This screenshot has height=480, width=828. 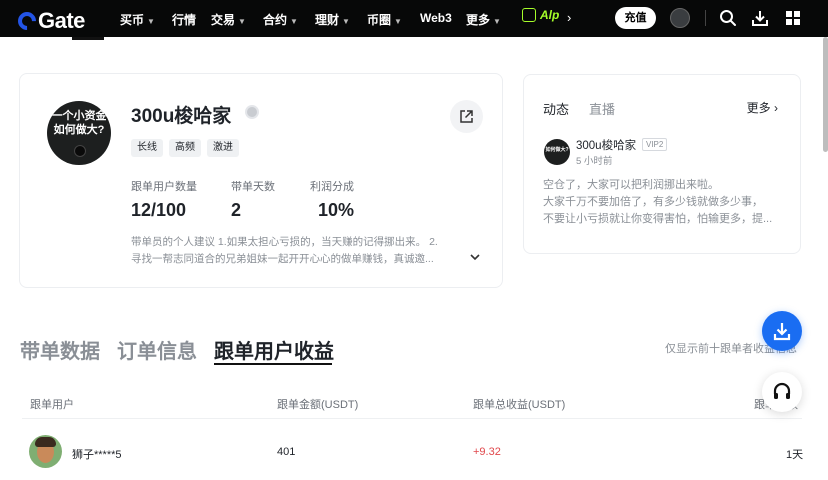 What do you see at coordinates (655, 144) in the screenshot?
I see `vip-badge: VIP2` at bounding box center [655, 144].